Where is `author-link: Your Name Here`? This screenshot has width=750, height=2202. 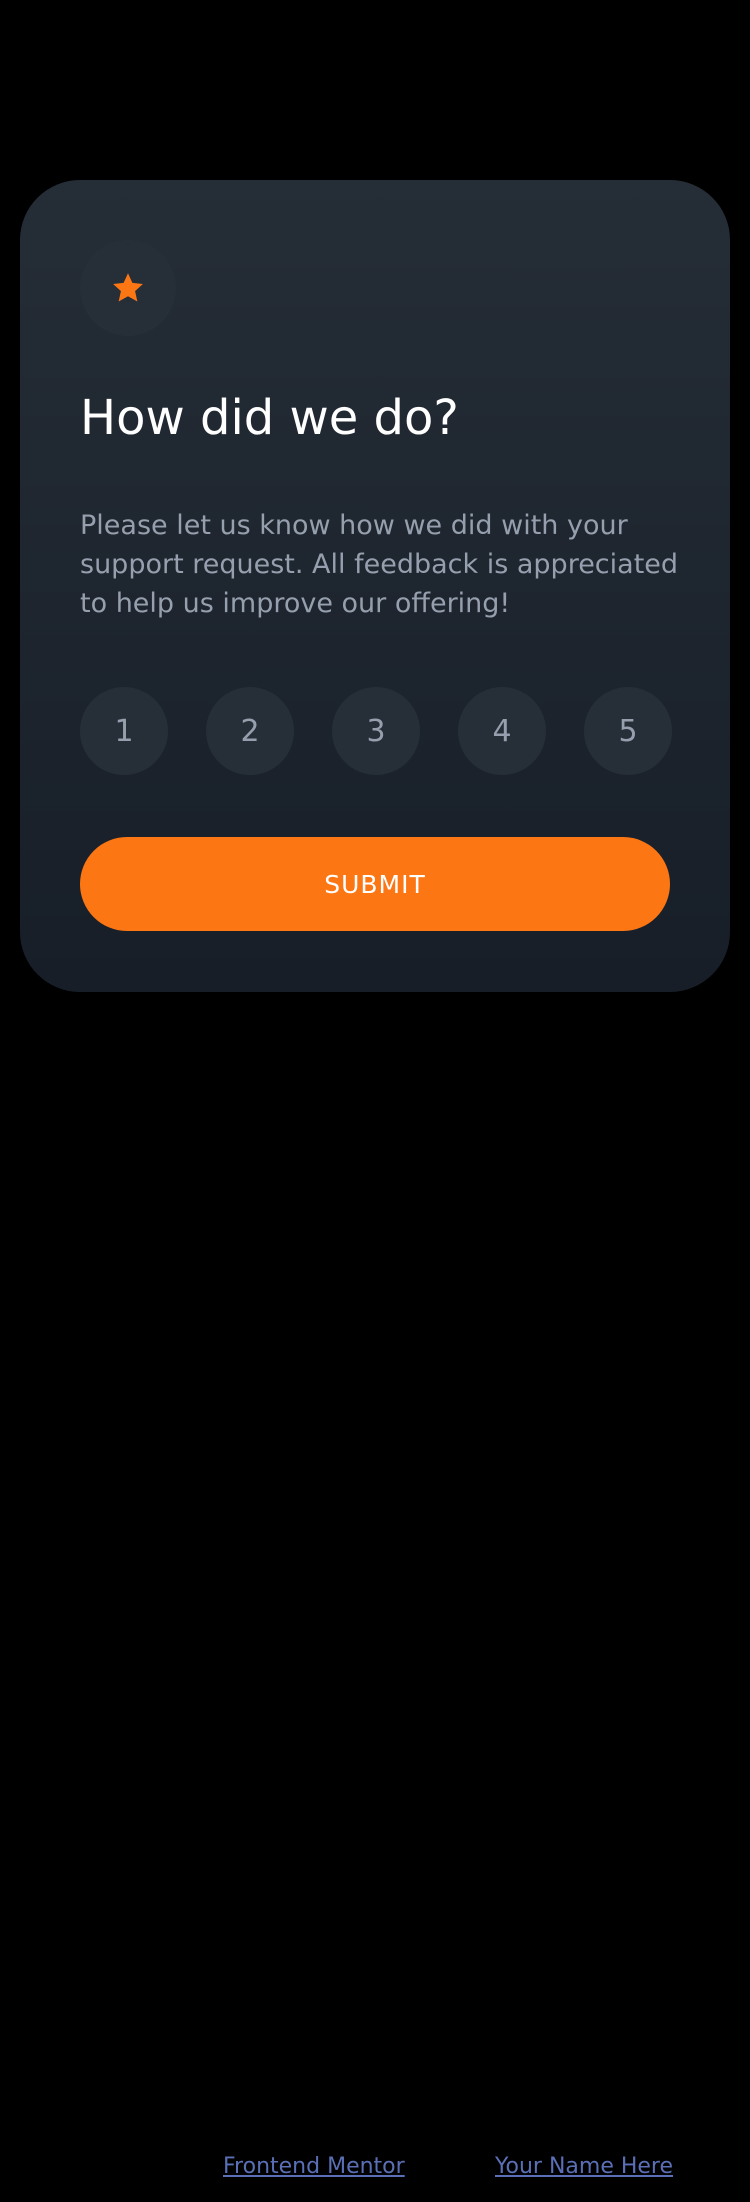 author-link: Your Name Here is located at coordinates (584, 2166).